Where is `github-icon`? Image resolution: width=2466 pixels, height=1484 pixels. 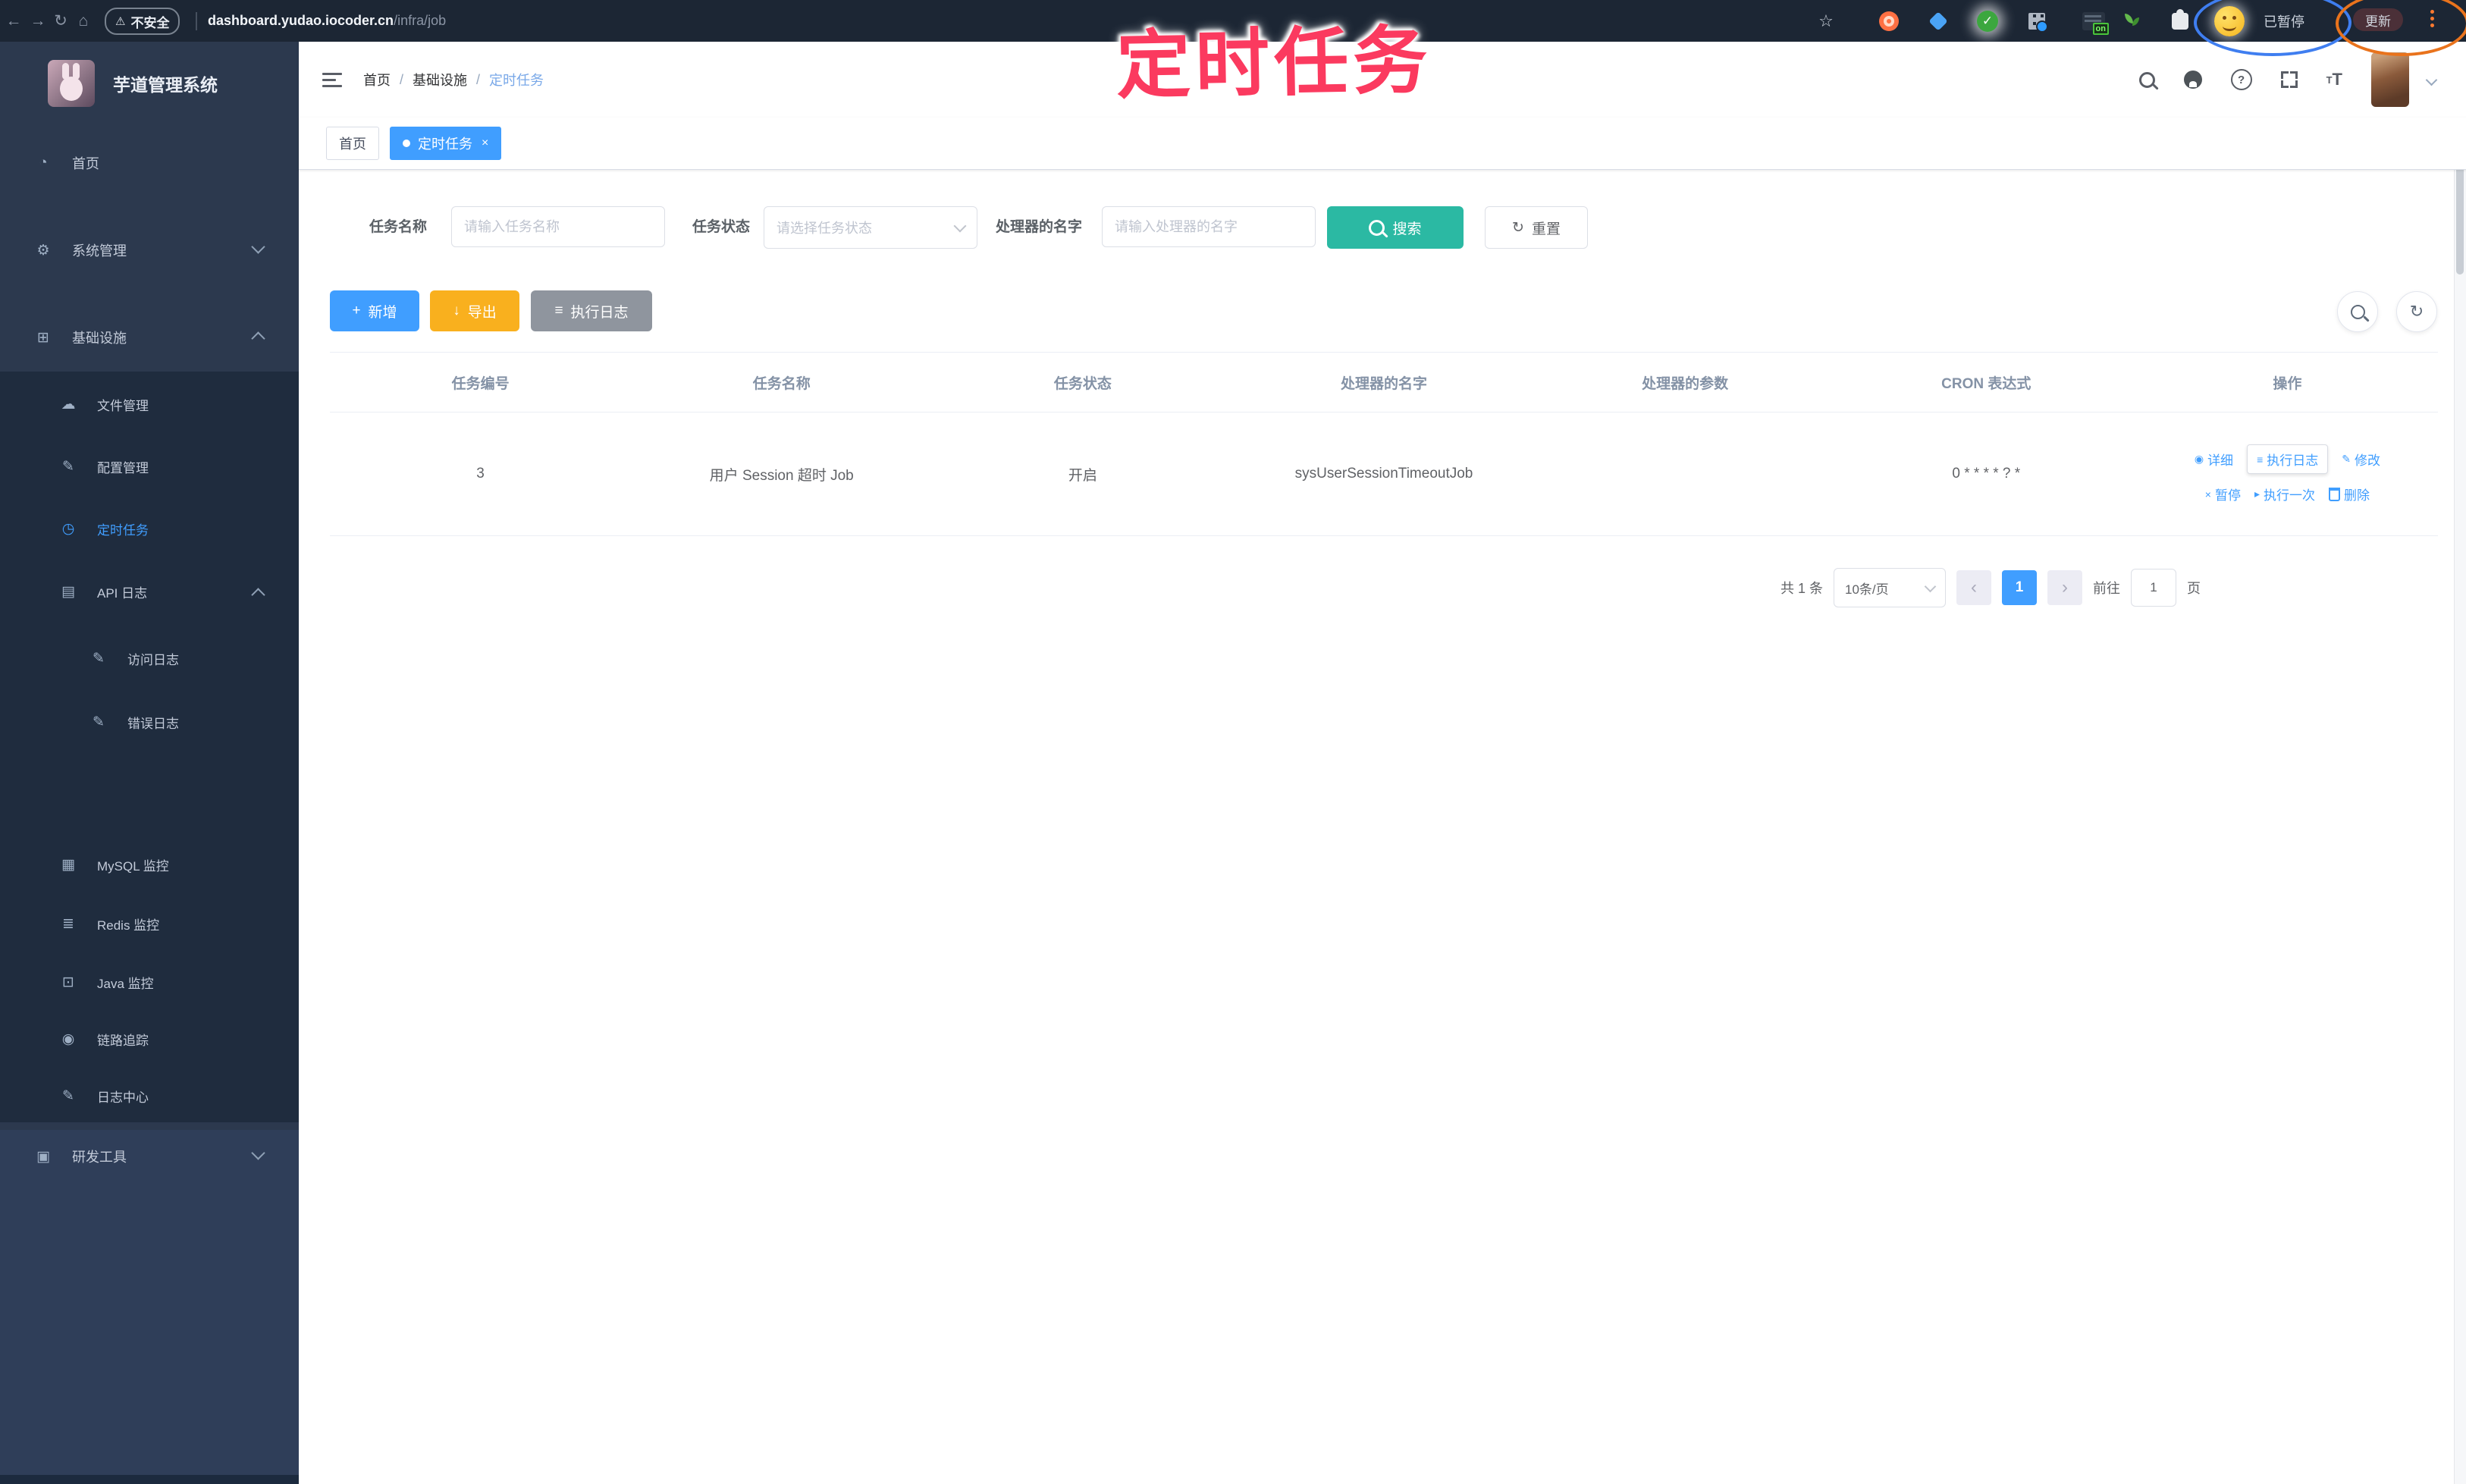 github-icon is located at coordinates (2192, 80).